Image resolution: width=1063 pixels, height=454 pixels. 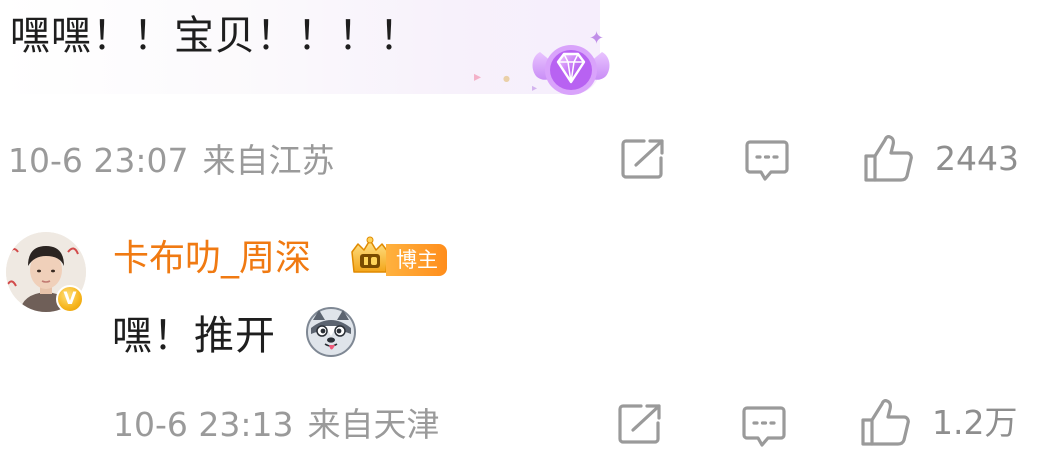 What do you see at coordinates (194, 336) in the screenshot?
I see `comment-text: 嘿！推开` at bounding box center [194, 336].